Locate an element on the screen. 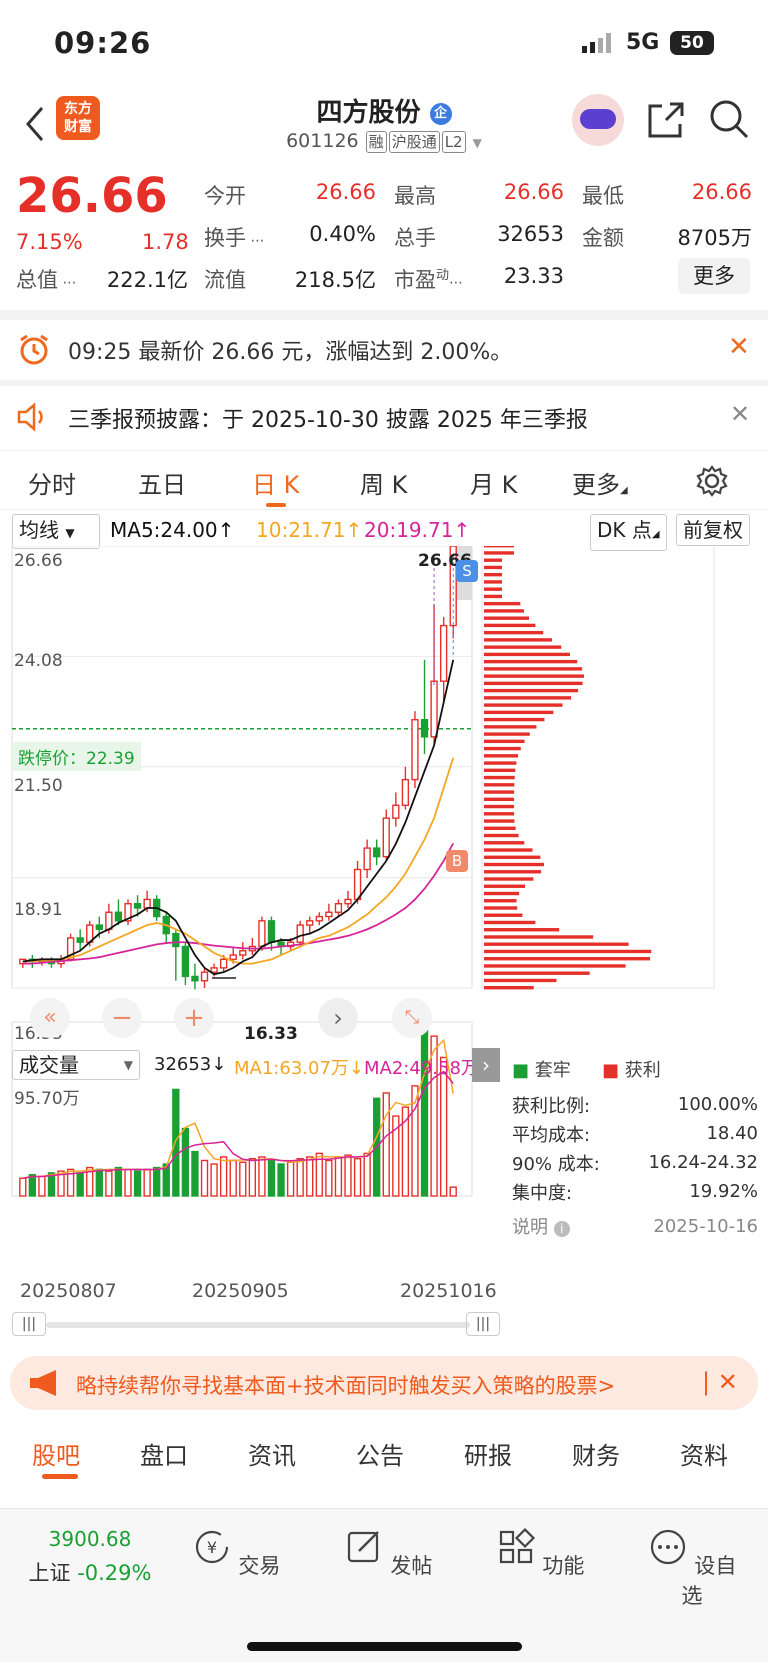 The image size is (768, 1662). high-label: 最高 is located at coordinates (415, 196).